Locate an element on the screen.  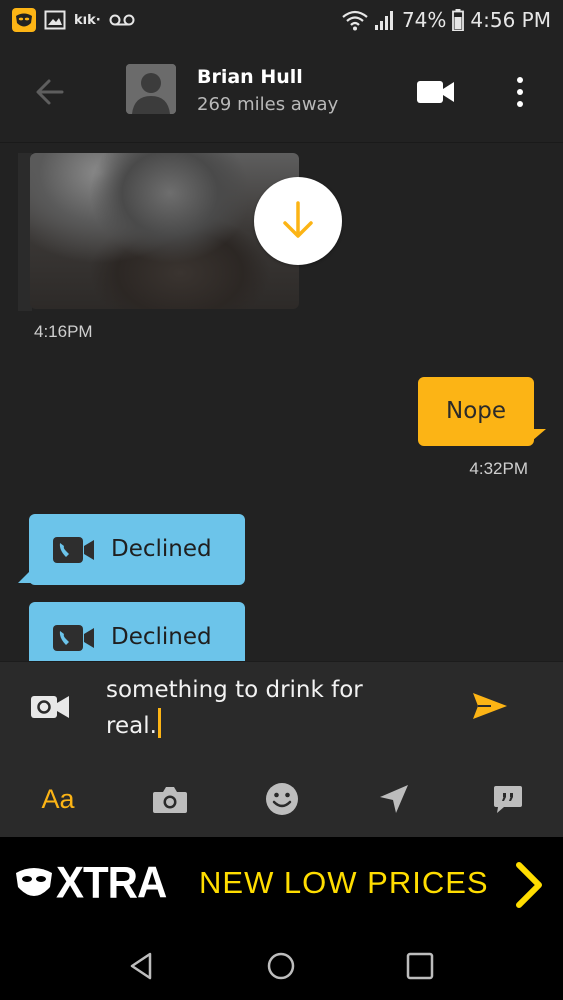
voicemail-icon is located at coordinates (122, 20).